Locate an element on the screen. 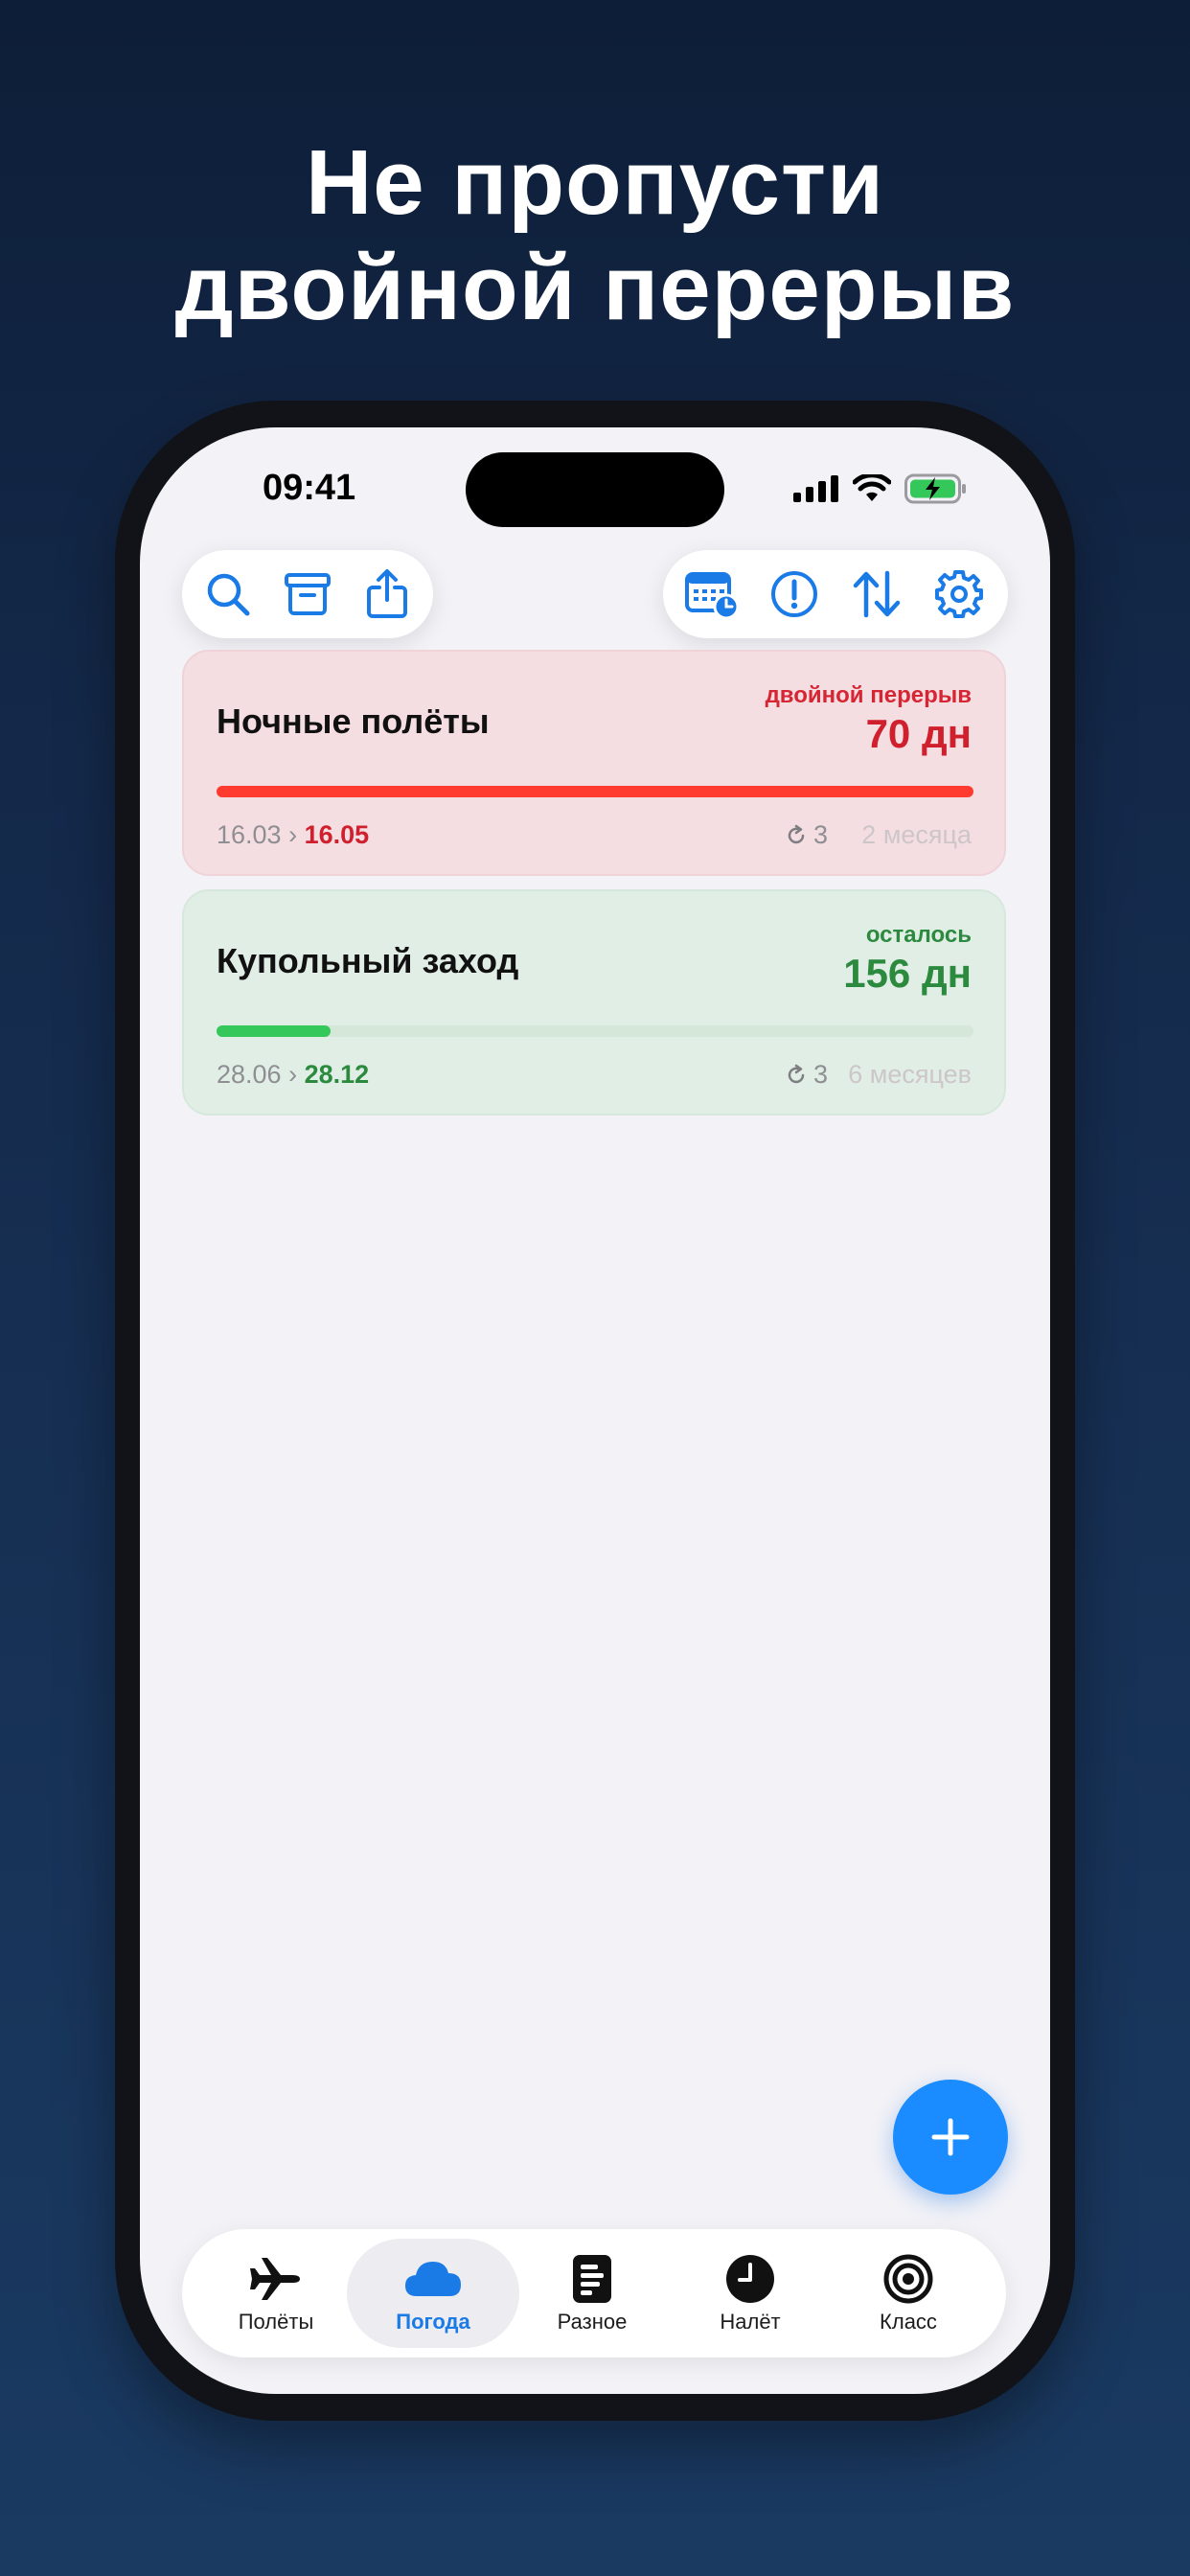 The image size is (1190, 2576). date-to: 16.05 is located at coordinates (337, 834).